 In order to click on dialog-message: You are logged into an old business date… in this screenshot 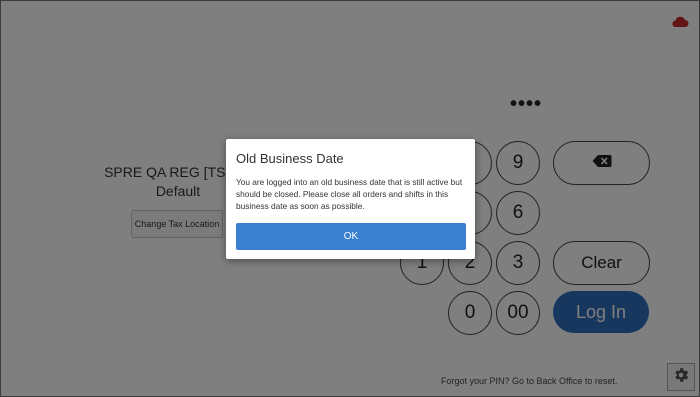, I will do `click(349, 194)`.